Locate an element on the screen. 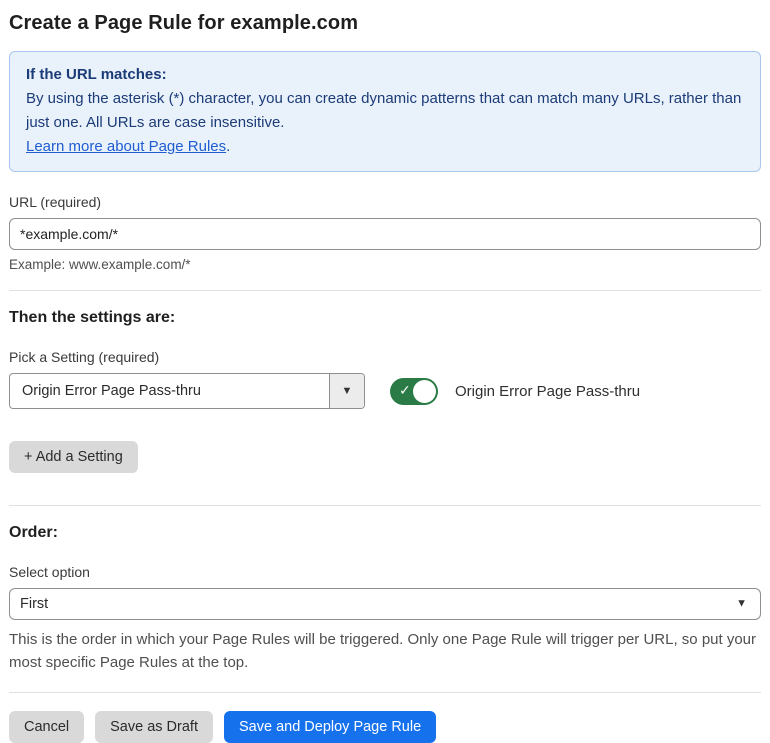 The image size is (770, 743). toggle-label: Origin Error Page Pass-thru is located at coordinates (548, 391).